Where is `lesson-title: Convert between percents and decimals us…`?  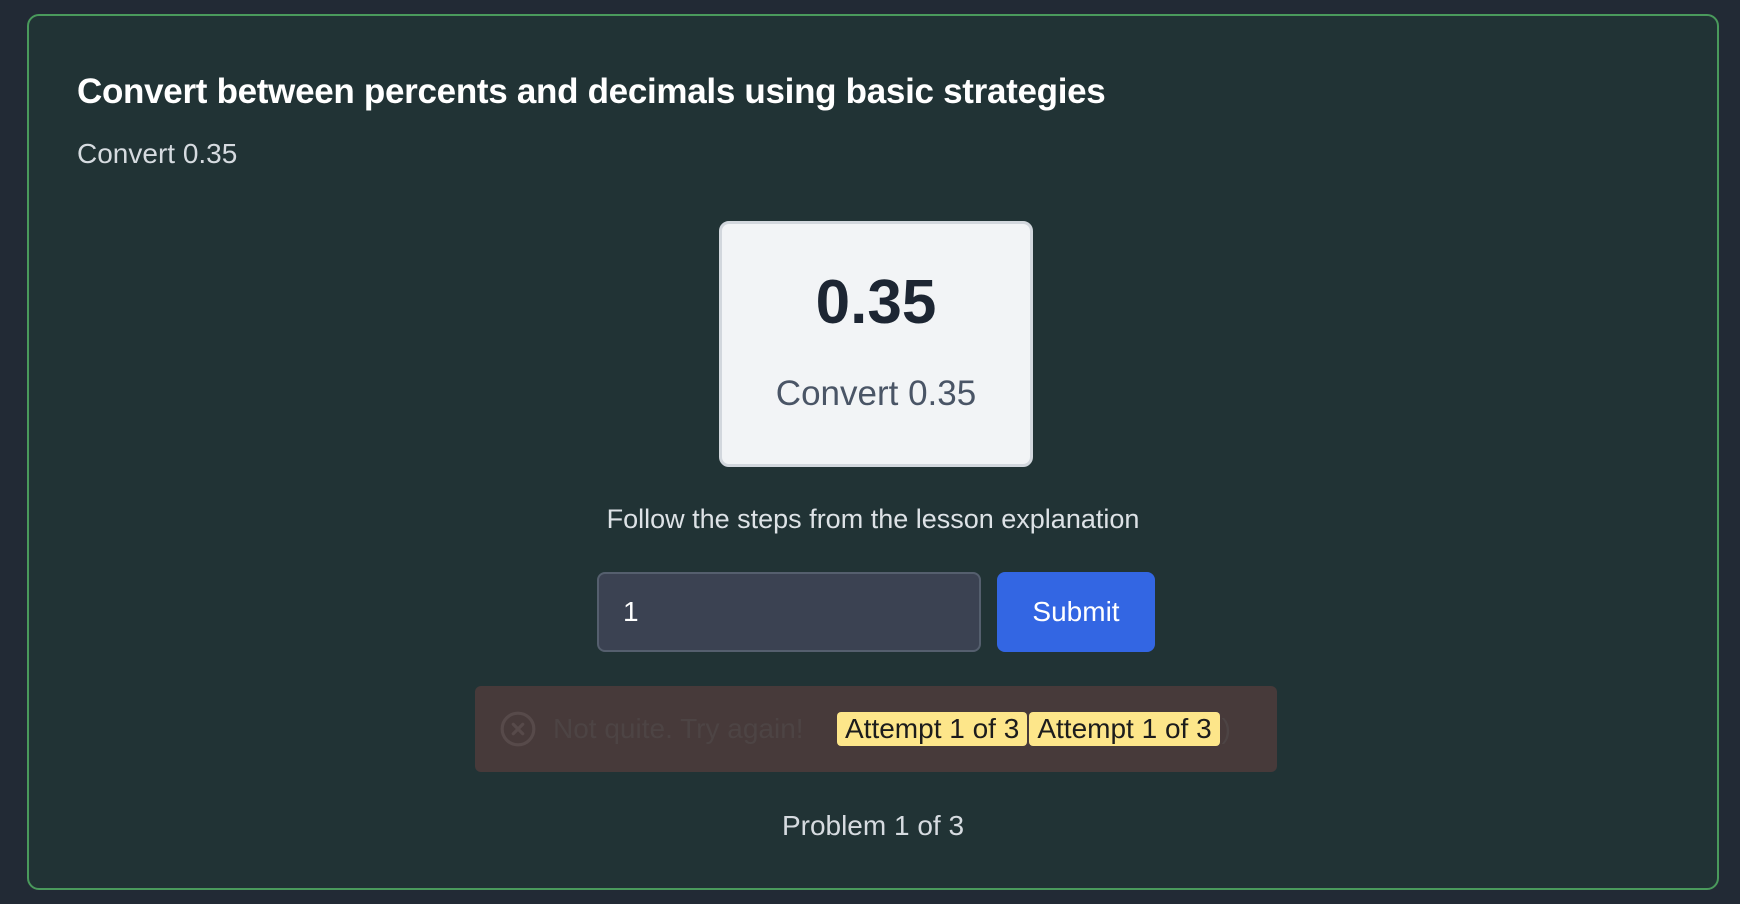
lesson-title: Convert between percents and decimals us… is located at coordinates (591, 91).